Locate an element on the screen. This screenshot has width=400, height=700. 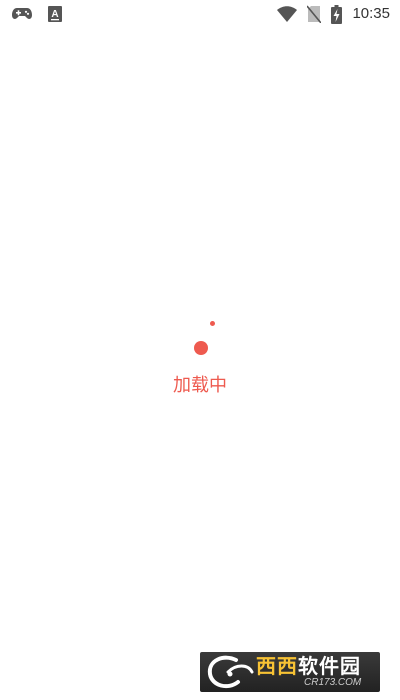
watermark-subtitle: CR173.COM is located at coordinates (333, 682).